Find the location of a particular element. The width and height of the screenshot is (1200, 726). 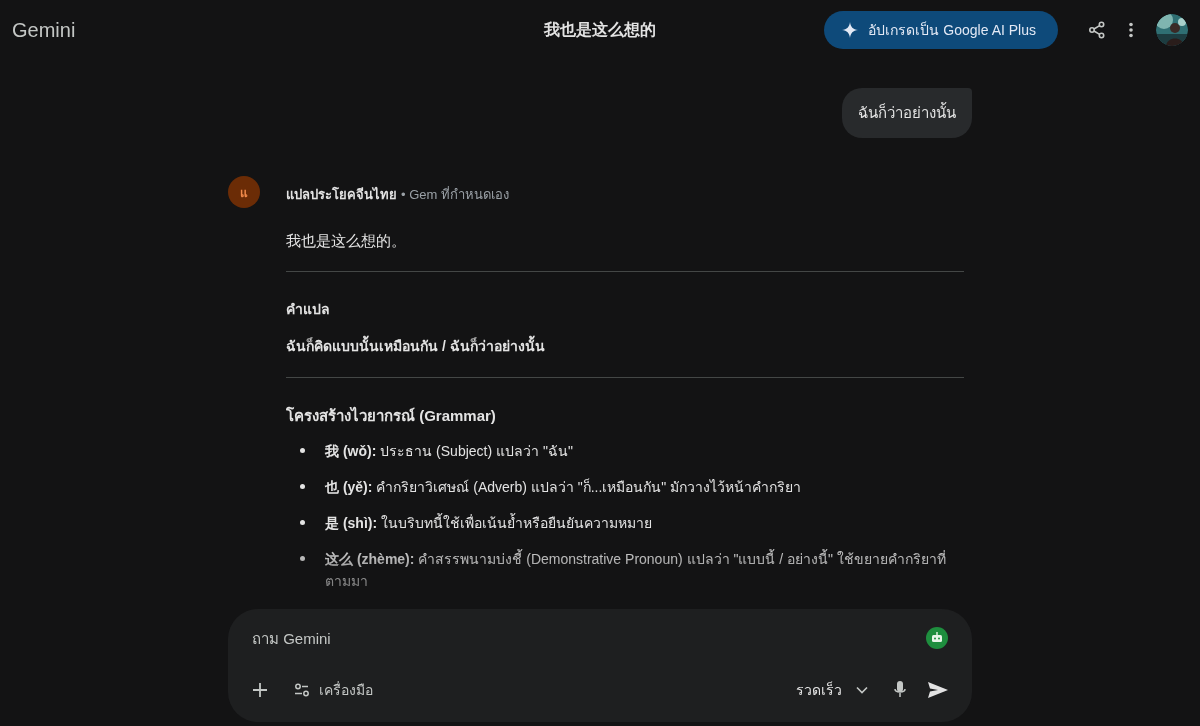

prompt-input: ถาม Gemini is located at coordinates (588, 638).